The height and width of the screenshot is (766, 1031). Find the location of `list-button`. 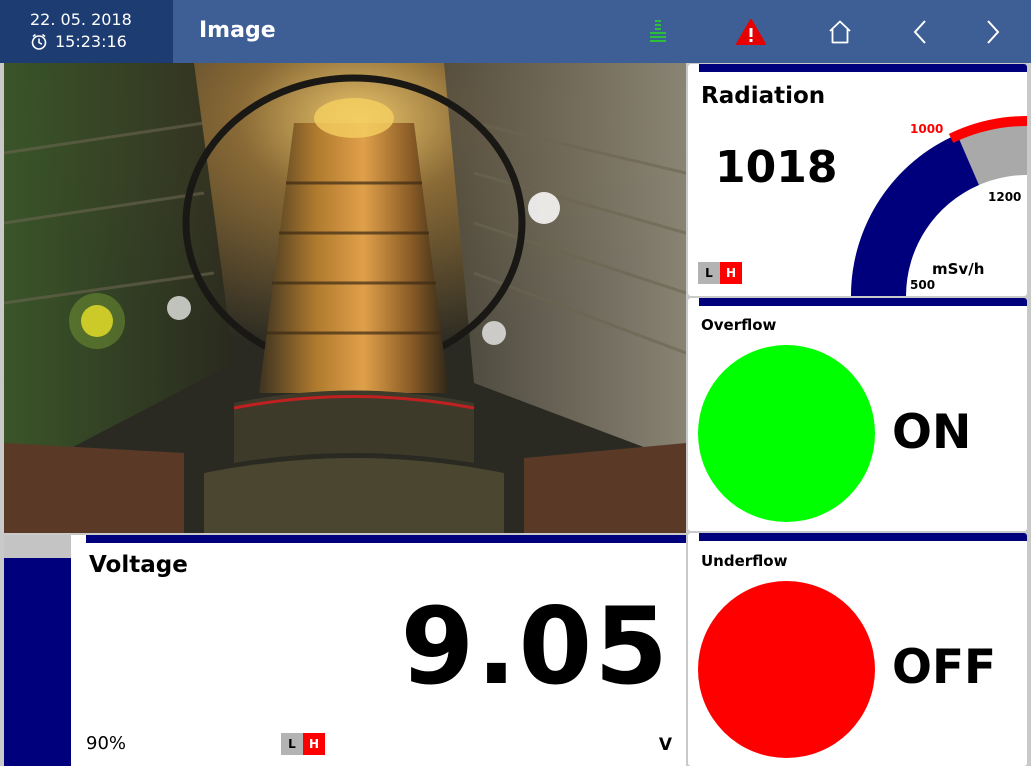

list-button is located at coordinates (658, 32).